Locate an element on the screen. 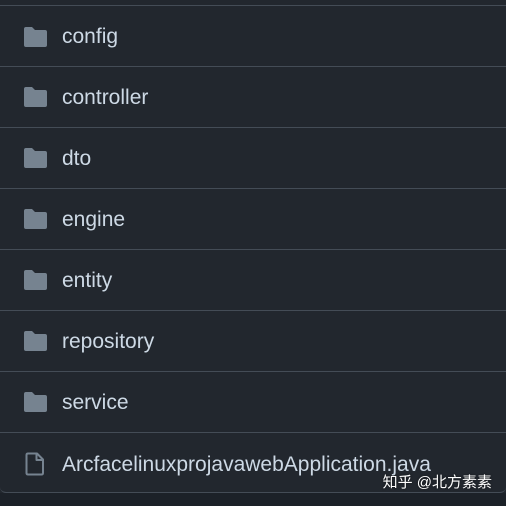  file-name: config is located at coordinates (90, 37).